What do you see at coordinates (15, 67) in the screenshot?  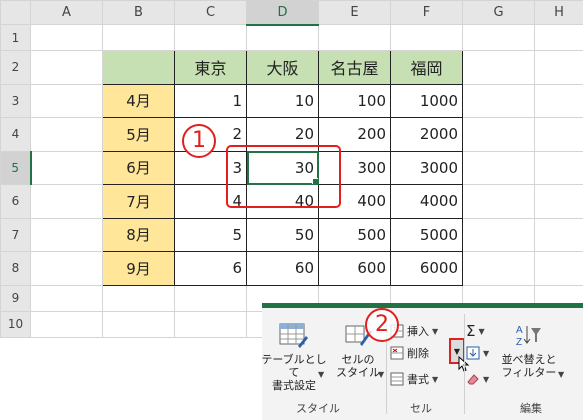 I see `row-header-2: 2` at bounding box center [15, 67].